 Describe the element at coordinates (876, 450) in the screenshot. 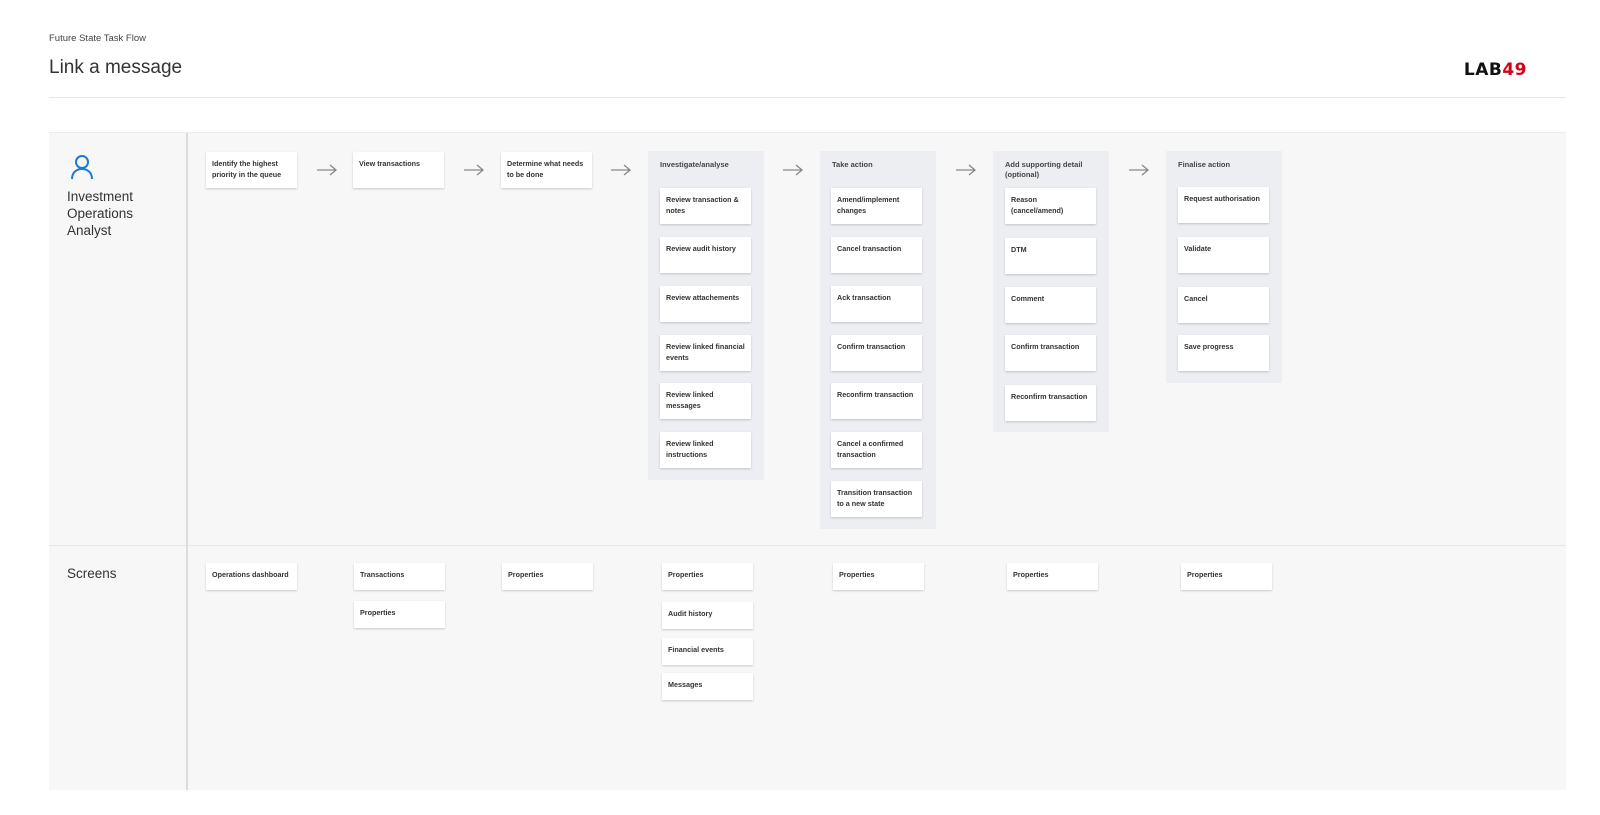

I see `task-card: Cancel a confirmed transaction` at that location.